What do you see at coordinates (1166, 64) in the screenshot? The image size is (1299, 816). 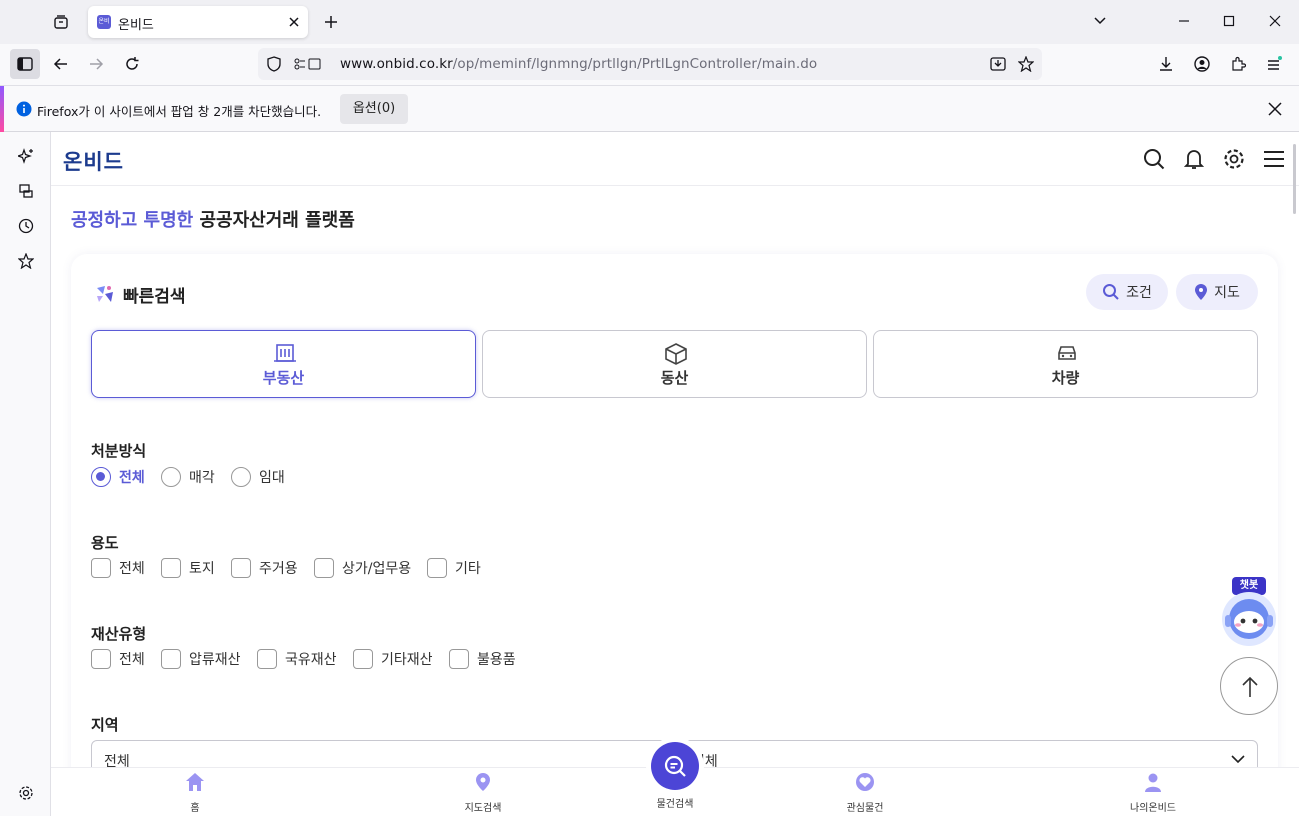 I see `downloads-icon` at bounding box center [1166, 64].